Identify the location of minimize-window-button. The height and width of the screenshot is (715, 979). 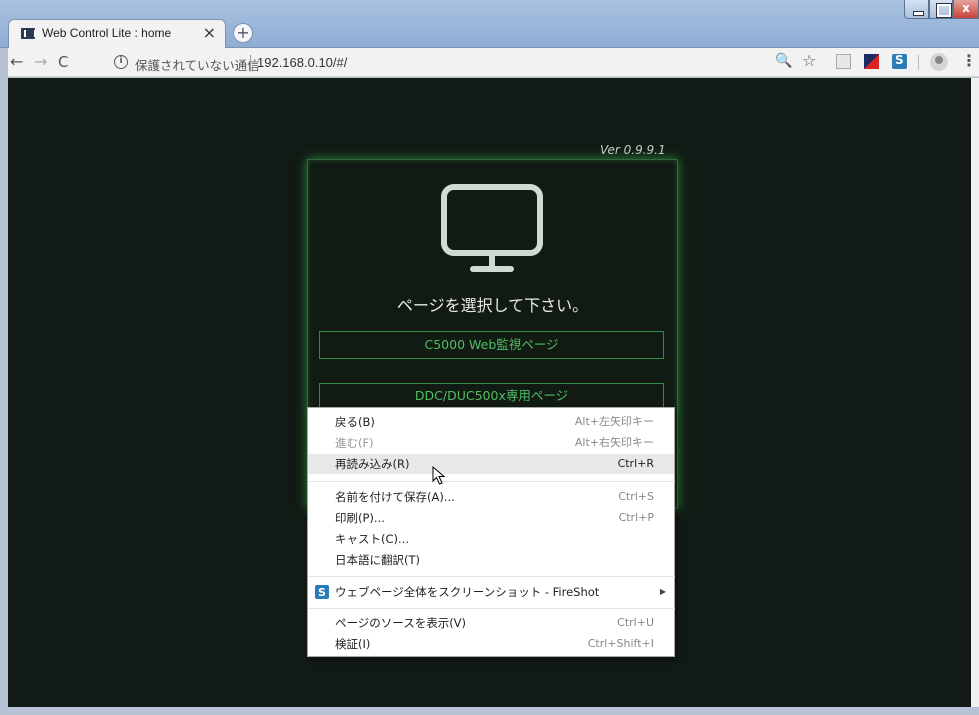
(916, 9).